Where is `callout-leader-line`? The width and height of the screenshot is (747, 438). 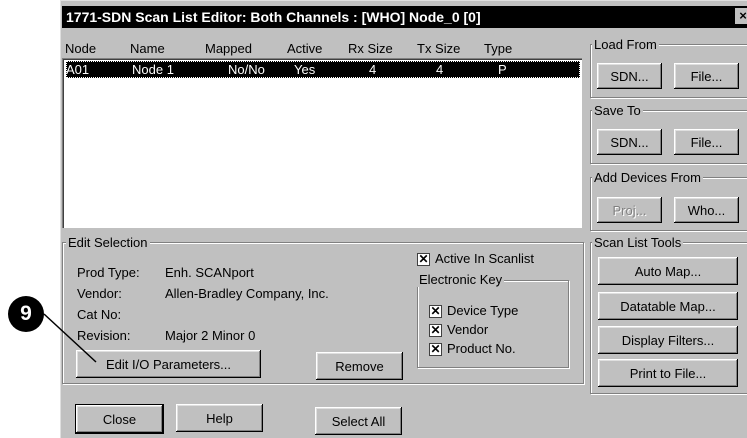
callout-leader-line is located at coordinates (70, 338).